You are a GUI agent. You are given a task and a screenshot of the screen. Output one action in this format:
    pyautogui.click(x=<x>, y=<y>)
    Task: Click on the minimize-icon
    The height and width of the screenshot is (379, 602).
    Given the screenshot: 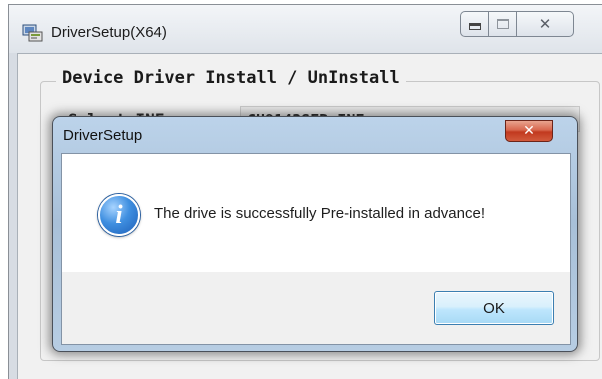 What is the action you would take?
    pyautogui.click(x=474, y=26)
    